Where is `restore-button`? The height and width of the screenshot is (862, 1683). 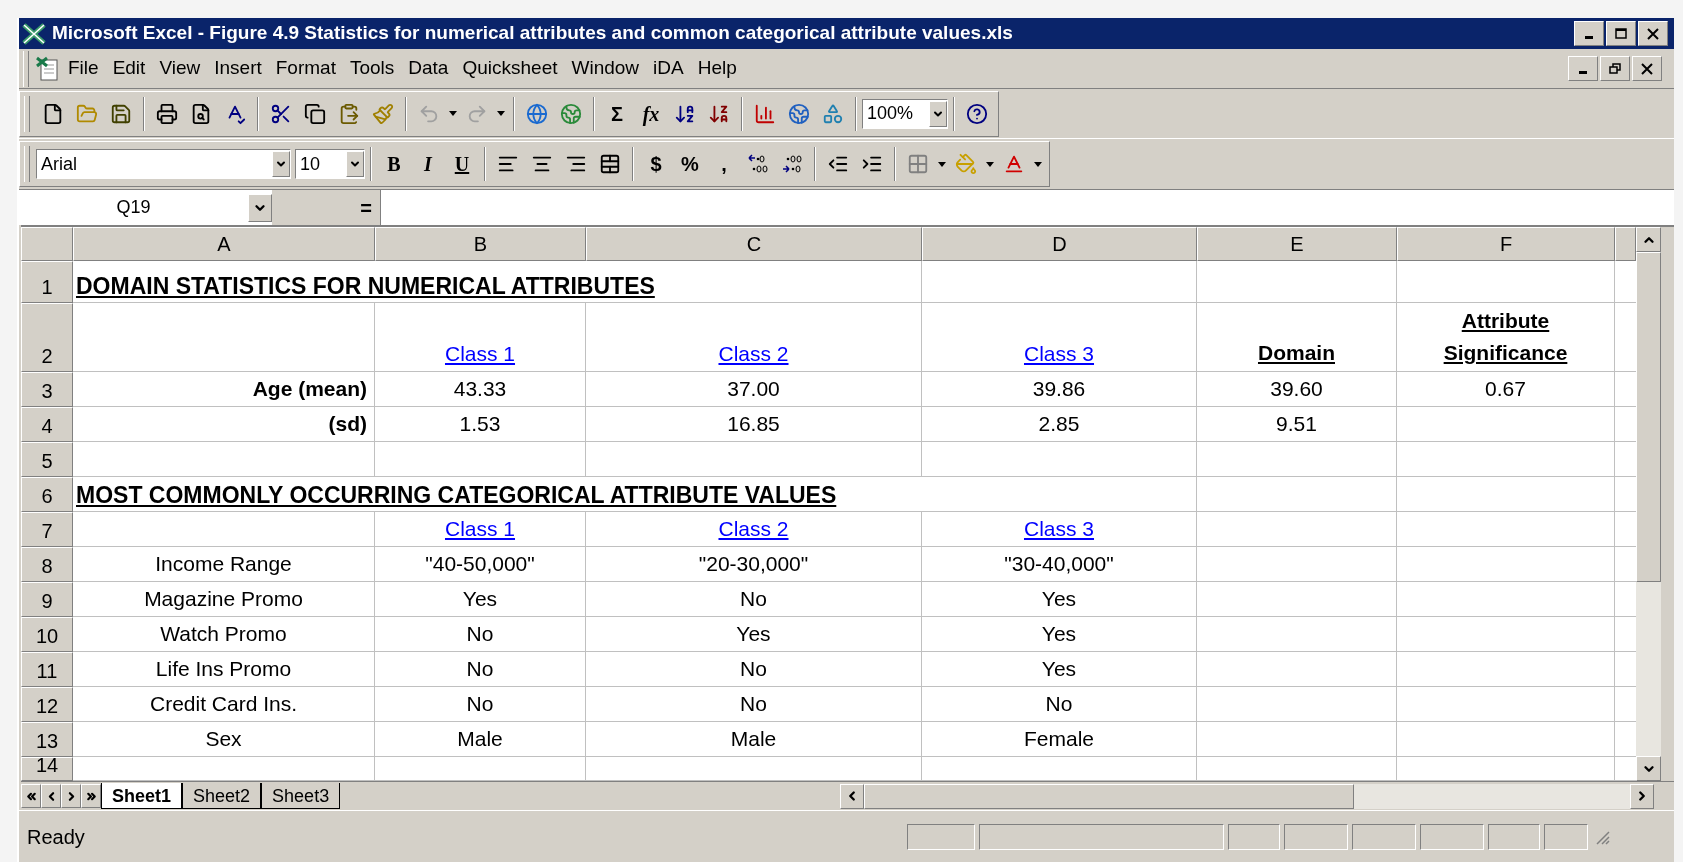 restore-button is located at coordinates (1615, 68).